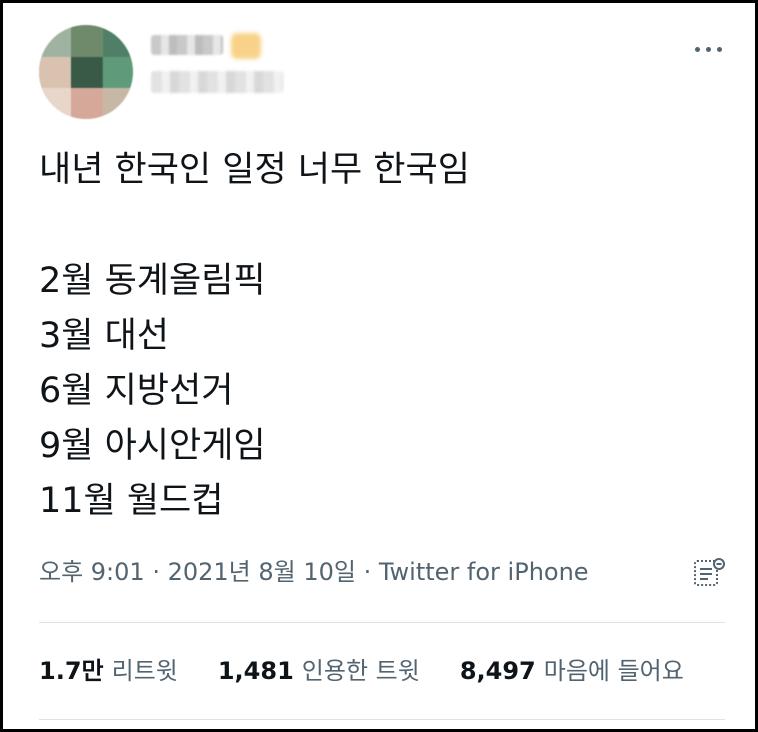 The width and height of the screenshot is (758, 732). I want to click on tweet-line: 2월 동계올림픽, so click(152, 281).